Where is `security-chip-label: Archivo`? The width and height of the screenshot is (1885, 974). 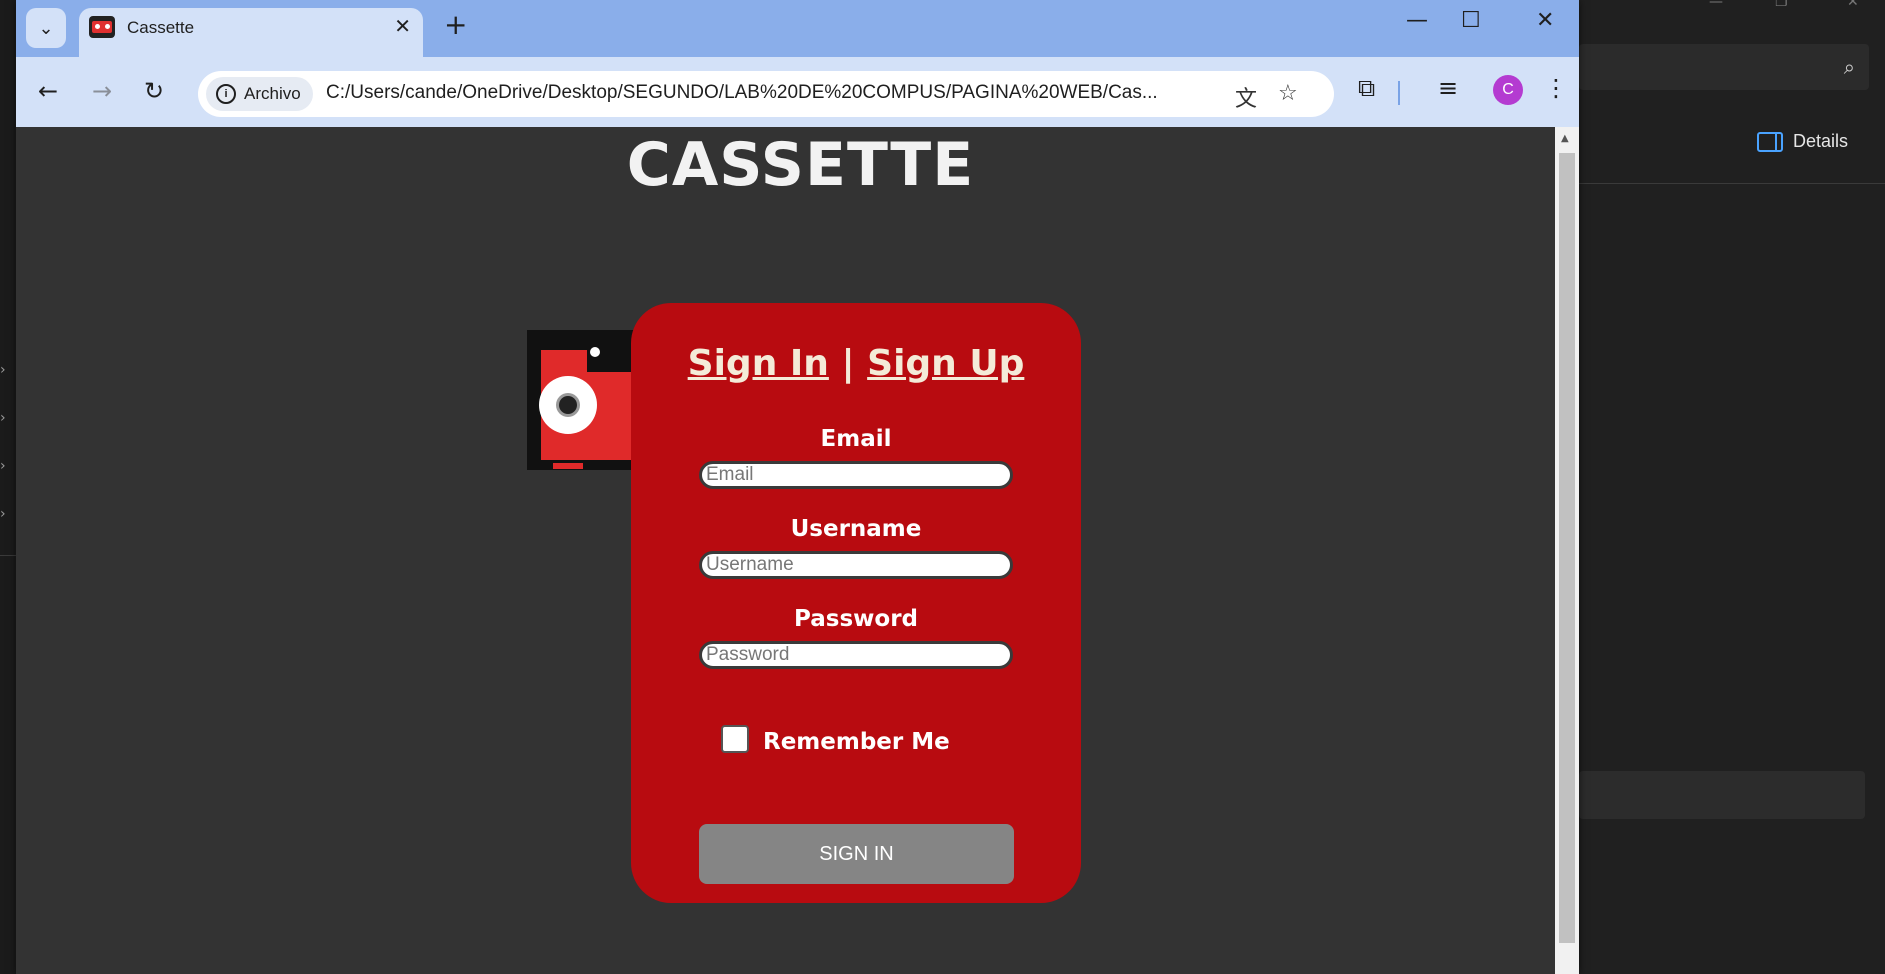
security-chip-label: Archivo is located at coordinates (272, 93).